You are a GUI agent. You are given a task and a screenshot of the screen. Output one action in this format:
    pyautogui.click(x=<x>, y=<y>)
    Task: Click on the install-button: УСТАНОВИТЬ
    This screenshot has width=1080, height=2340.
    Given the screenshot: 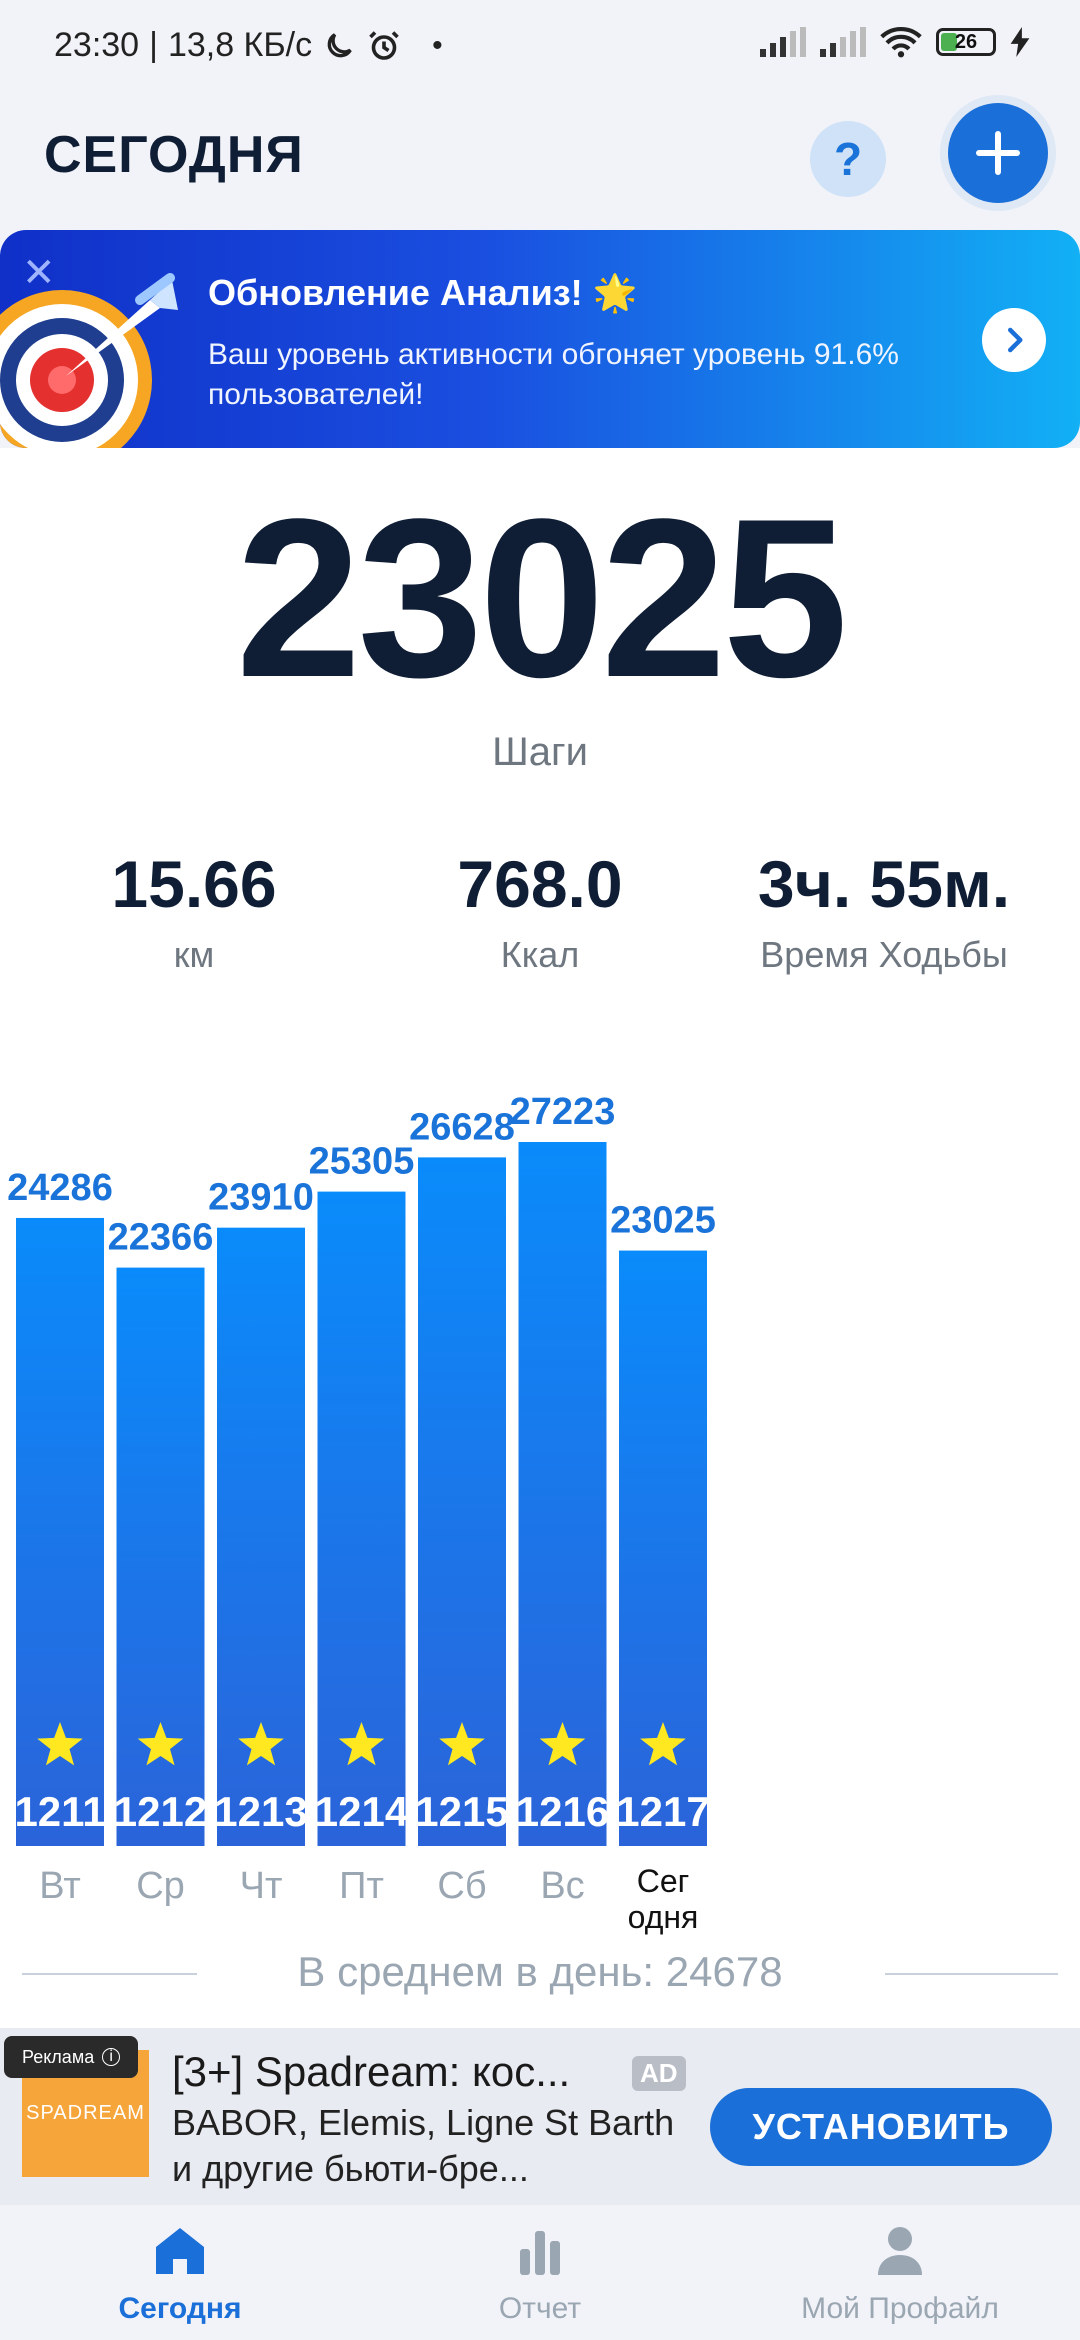 What is the action you would take?
    pyautogui.click(x=881, y=2127)
    